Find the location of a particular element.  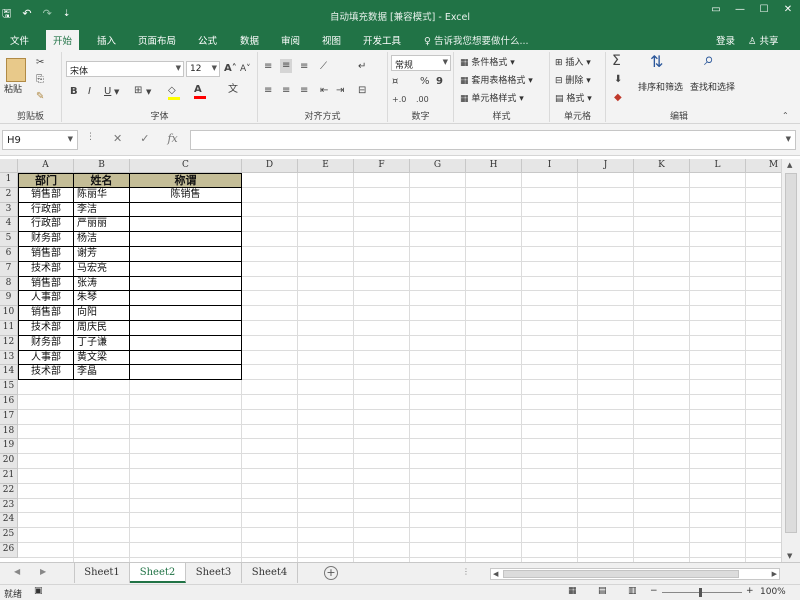

increase-indent-icon: ⇥ is located at coordinates (340, 91).